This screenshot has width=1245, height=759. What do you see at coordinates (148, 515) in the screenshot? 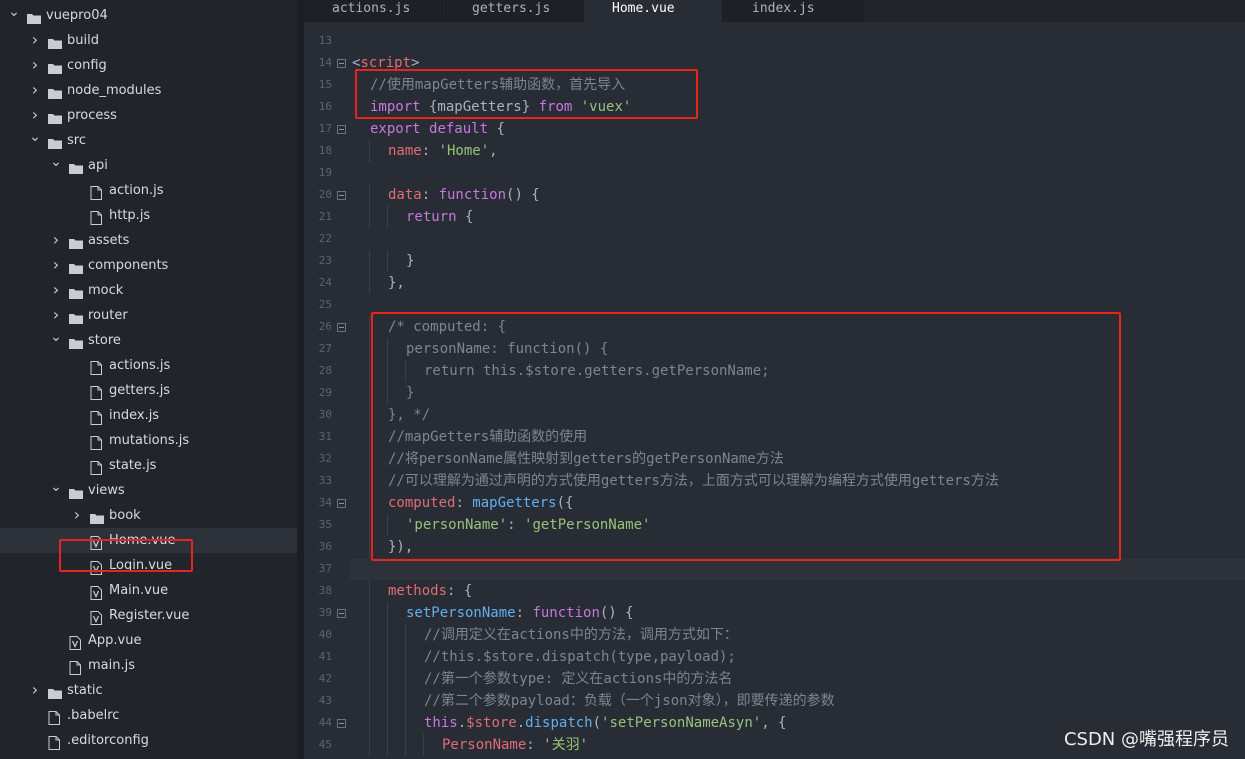
I see `tree-item: › book` at bounding box center [148, 515].